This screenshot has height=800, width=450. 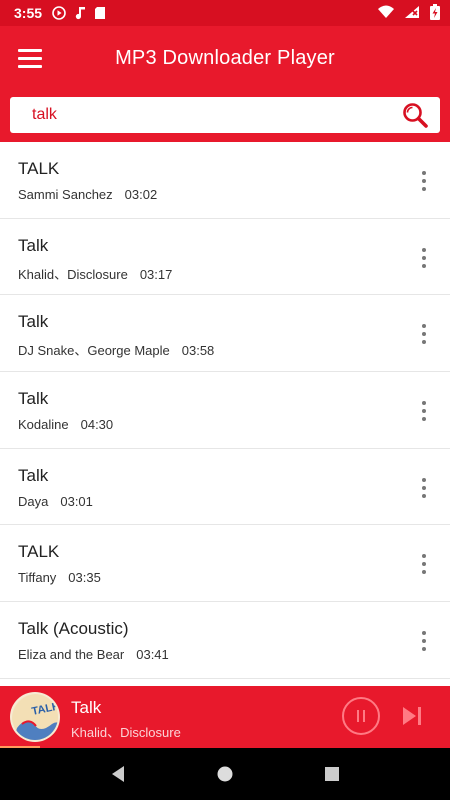 I want to click on pause-icon, so click(x=361, y=716).